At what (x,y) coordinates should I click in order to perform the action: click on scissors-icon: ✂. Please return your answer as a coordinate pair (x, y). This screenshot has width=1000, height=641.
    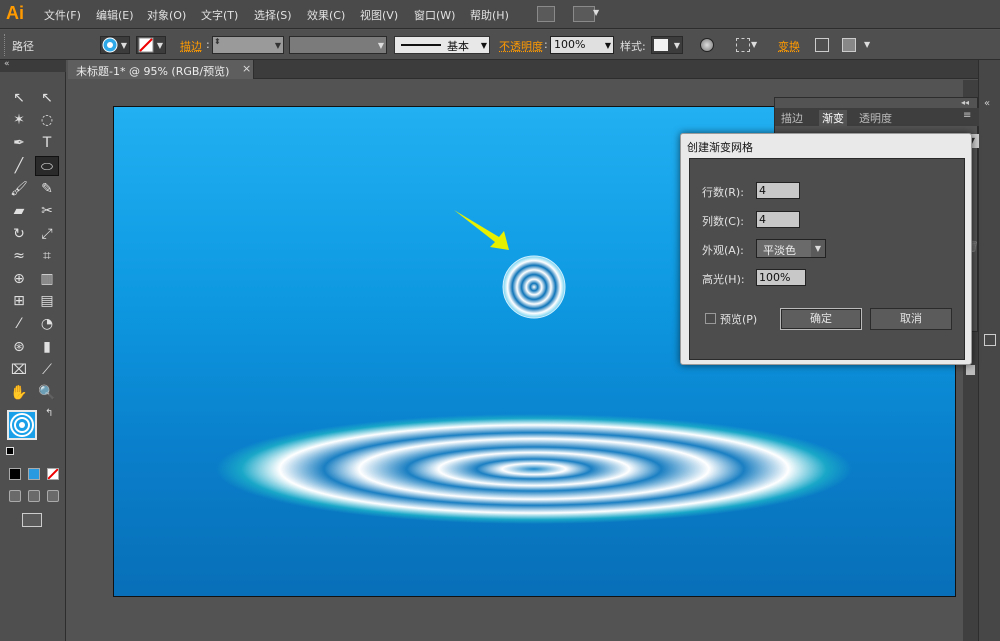
    Looking at the image, I should click on (47, 211).